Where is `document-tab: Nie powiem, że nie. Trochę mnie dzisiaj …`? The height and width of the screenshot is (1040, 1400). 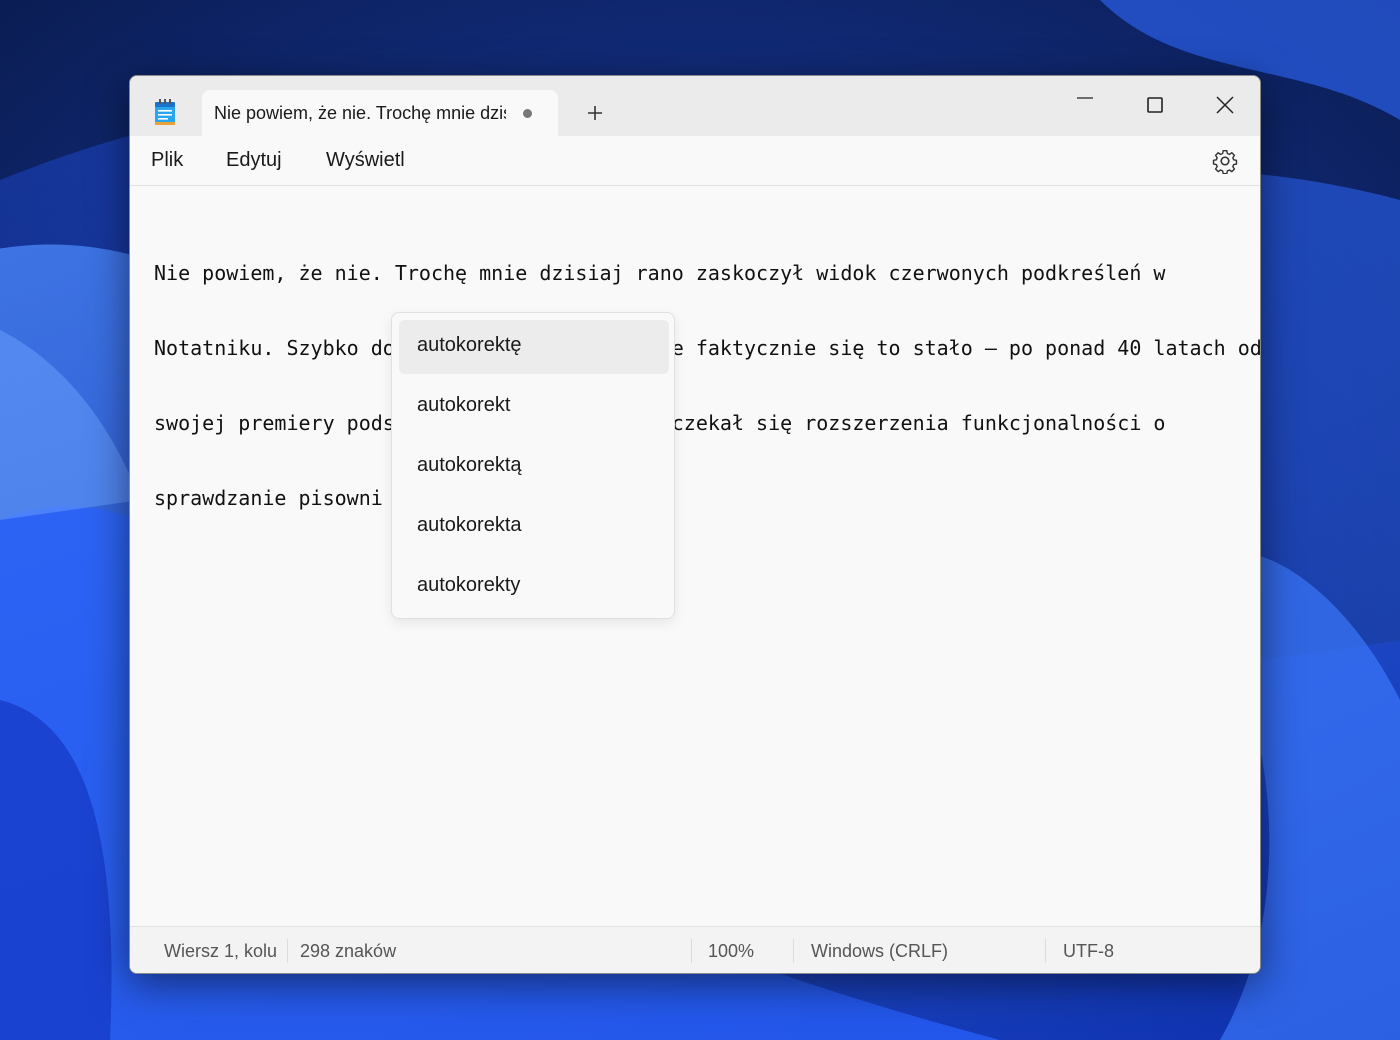
document-tab: Nie powiem, że nie. Trochę mnie dzisiaj … is located at coordinates (380, 113).